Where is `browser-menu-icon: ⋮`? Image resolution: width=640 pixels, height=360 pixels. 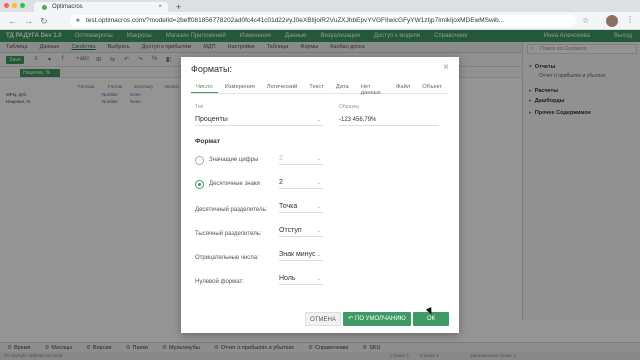
browser-menu-icon: ⋮ is located at coordinates (630, 19).